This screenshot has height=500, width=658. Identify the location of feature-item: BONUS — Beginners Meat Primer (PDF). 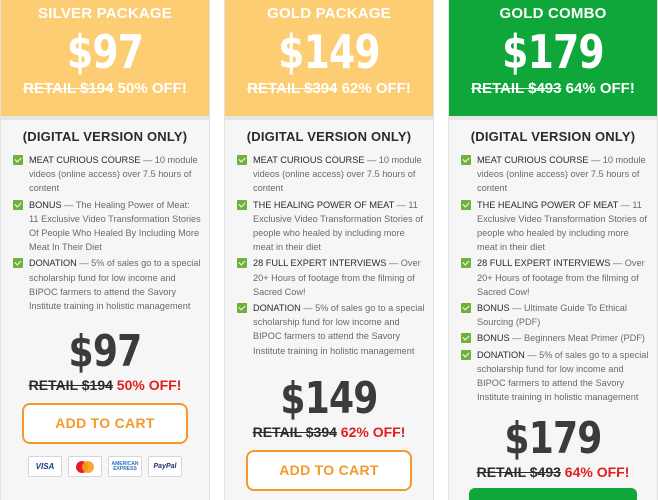
(555, 338).